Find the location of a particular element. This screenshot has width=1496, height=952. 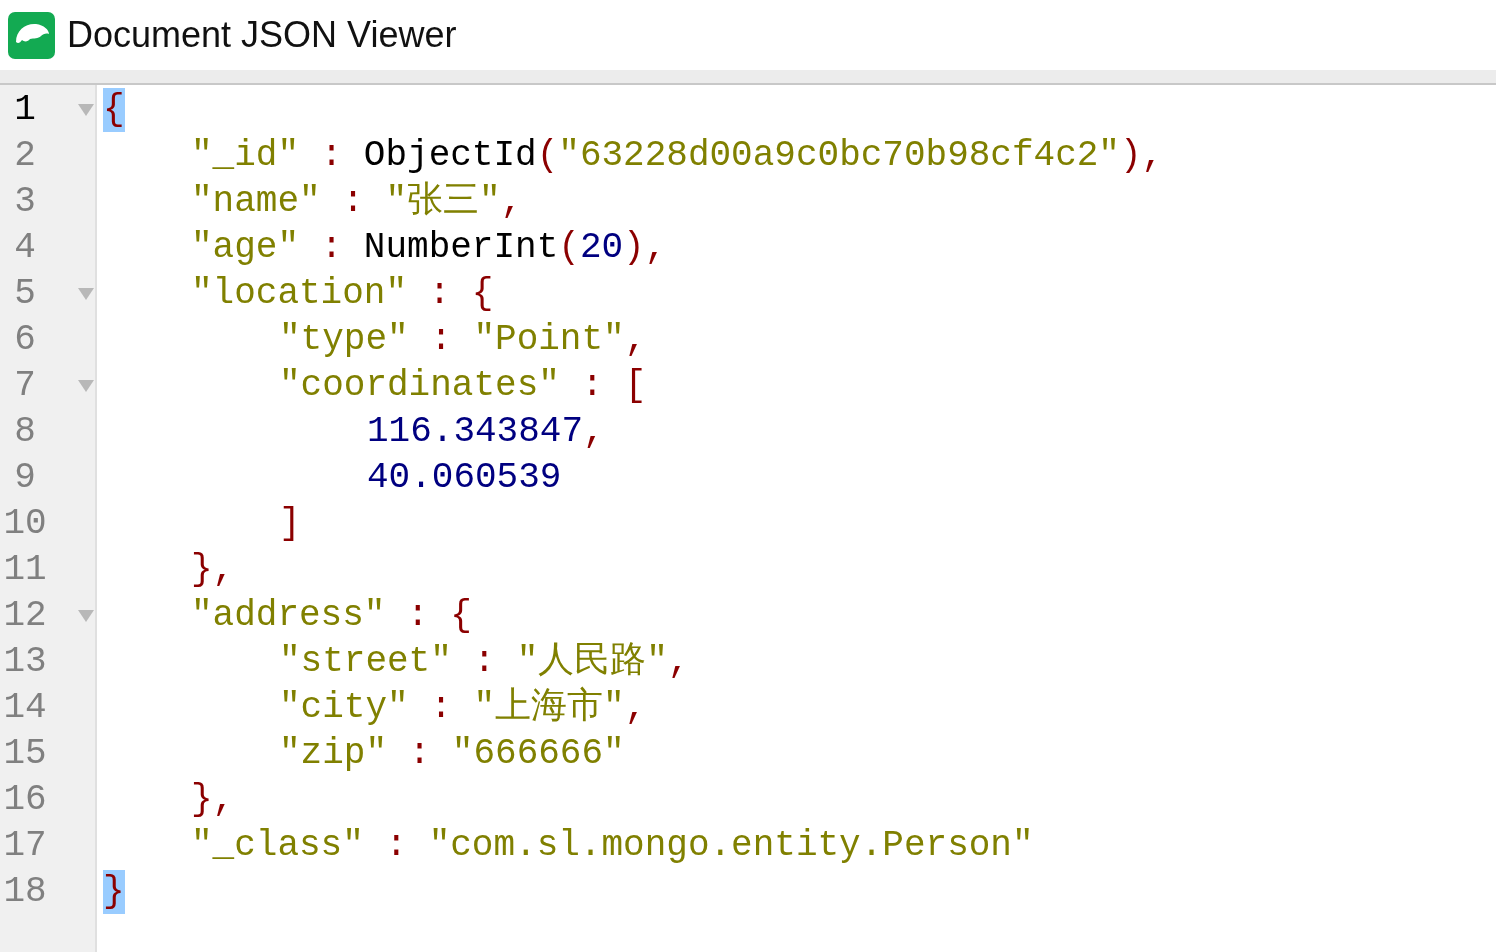

line-number: 12 is located at coordinates (25, 616).